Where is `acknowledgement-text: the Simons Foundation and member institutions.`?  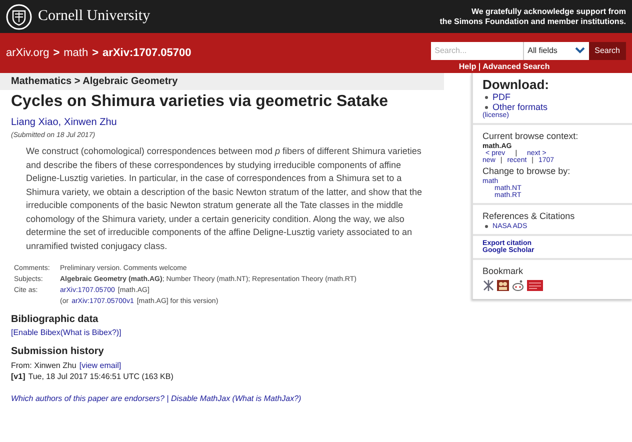 acknowledgement-text: the Simons Foundation and member institutions. is located at coordinates (533, 21).